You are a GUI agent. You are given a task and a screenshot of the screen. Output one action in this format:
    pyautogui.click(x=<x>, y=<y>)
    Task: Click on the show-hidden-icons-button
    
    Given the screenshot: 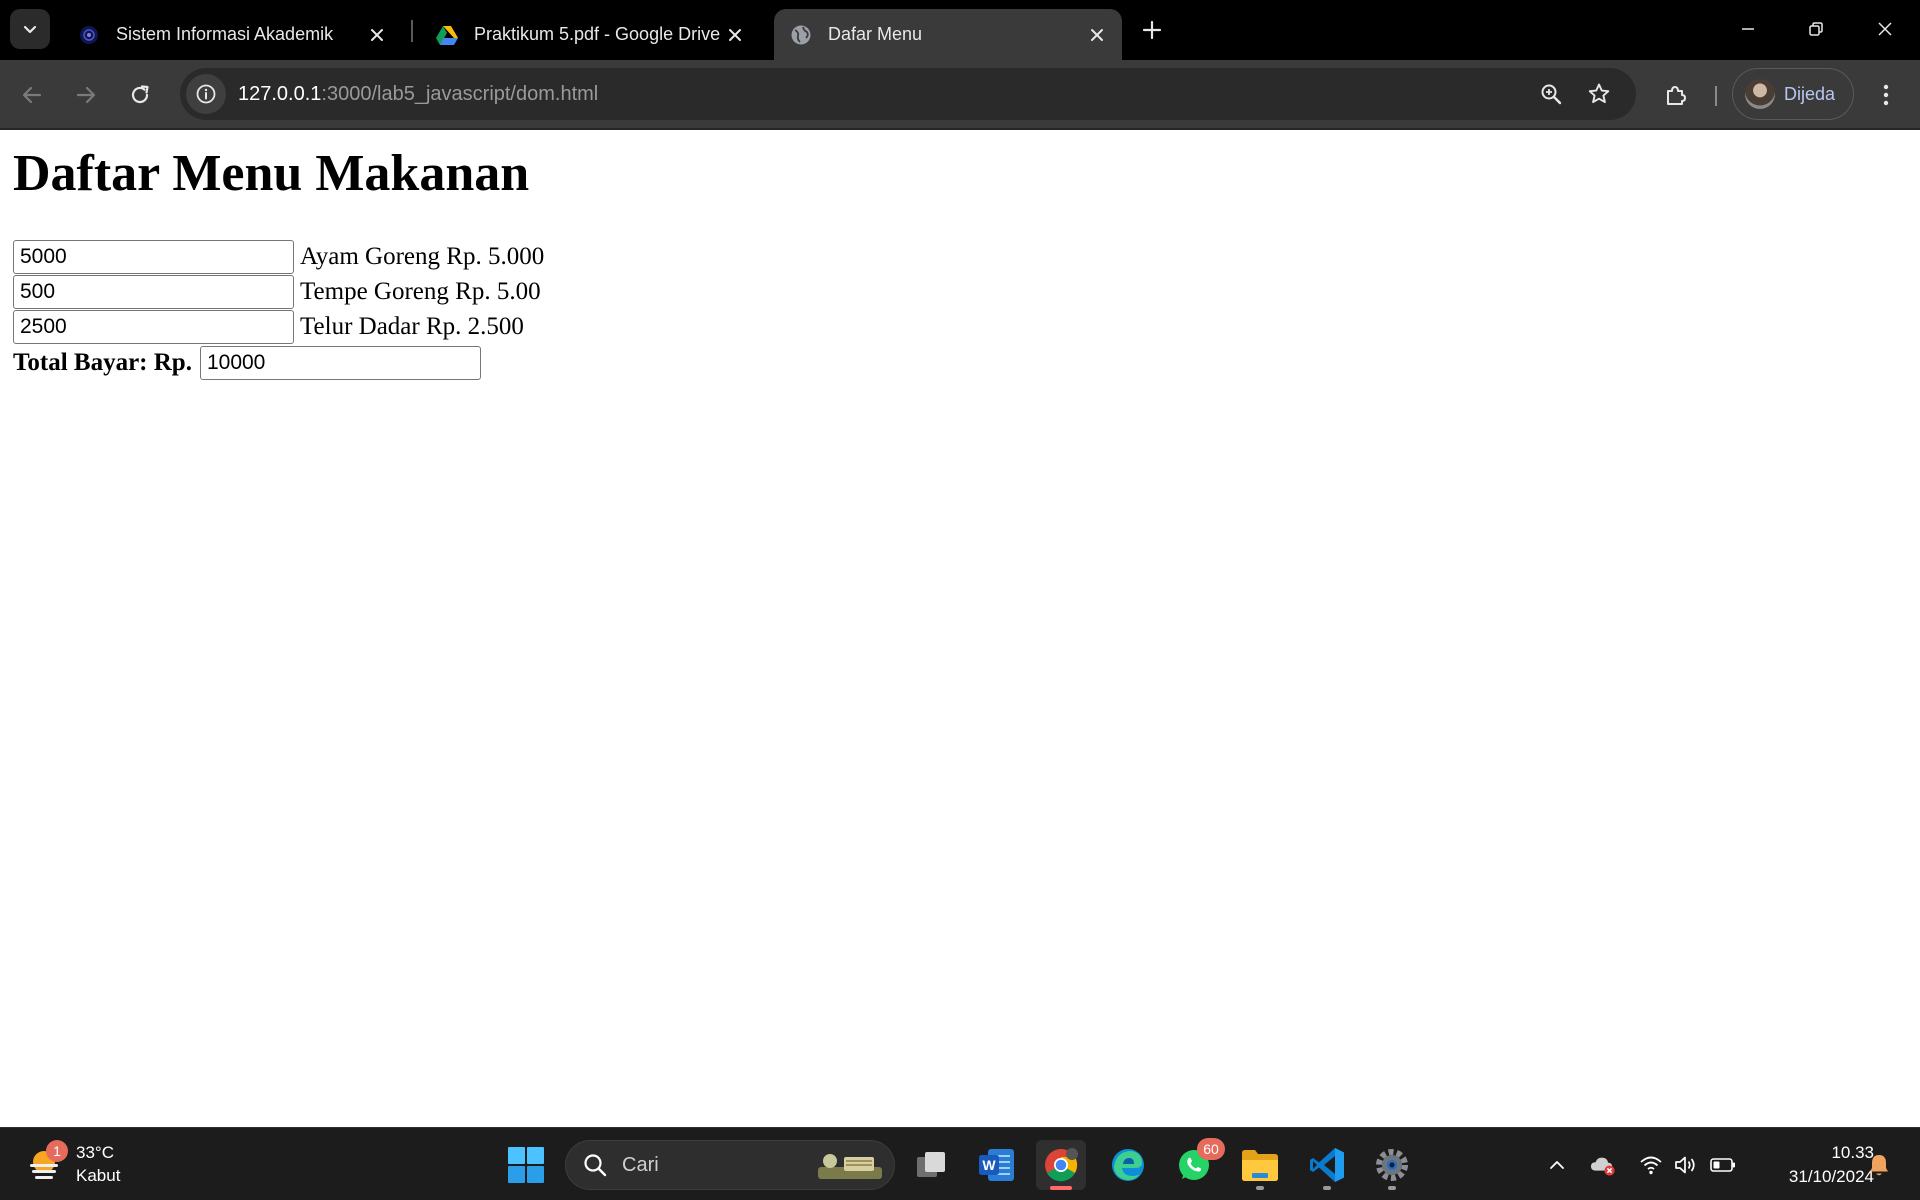 What is the action you would take?
    pyautogui.click(x=1557, y=1165)
    